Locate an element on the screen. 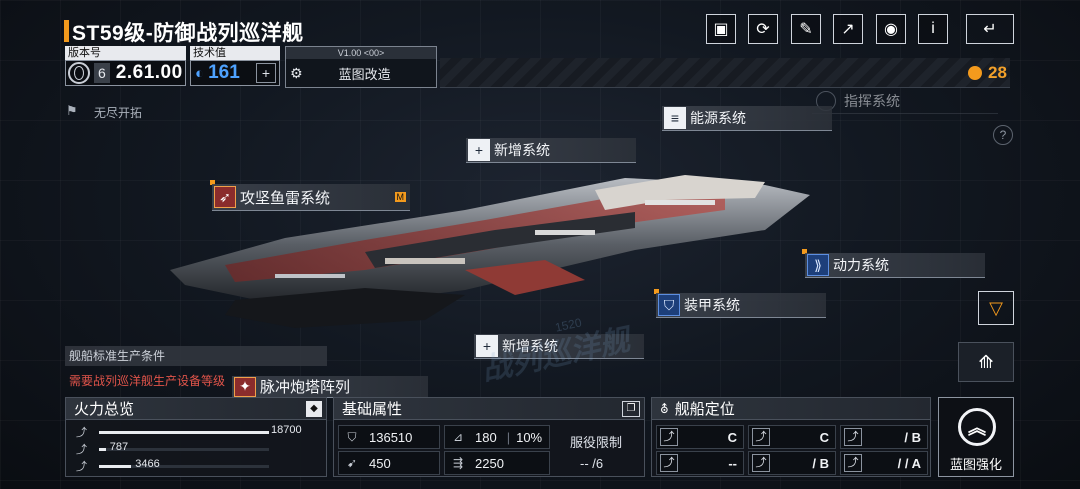 This screenshot has width=1080, height=489. missile-icon: ⤴ is located at coordinates (81, 450).